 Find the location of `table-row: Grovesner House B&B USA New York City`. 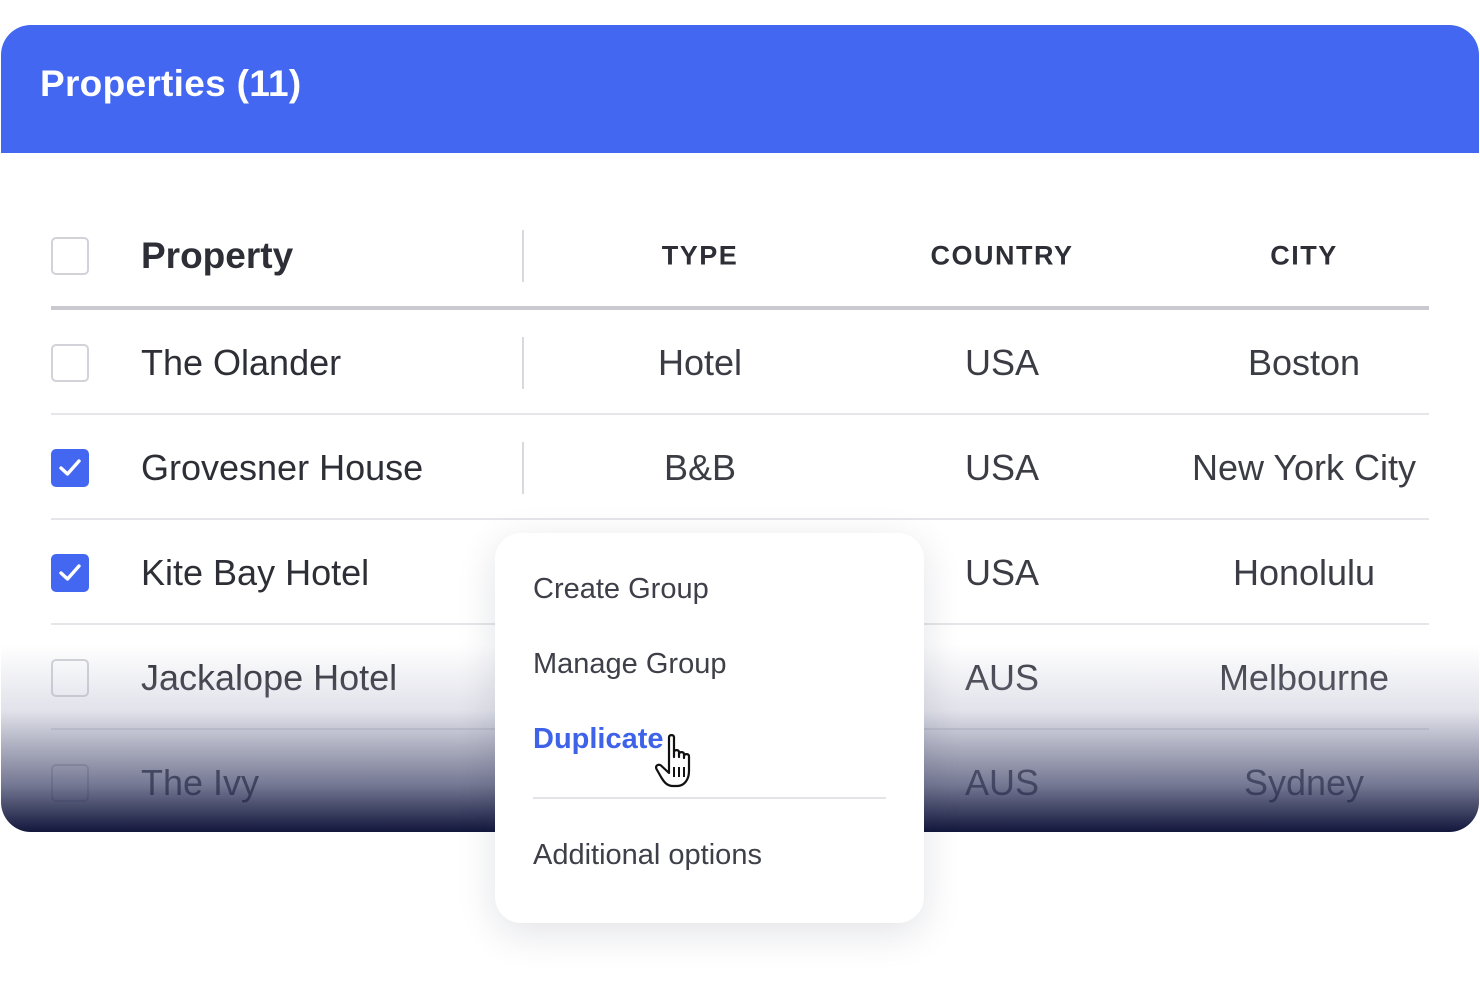

table-row: Grovesner House B&B USA New York City is located at coordinates (740, 467).